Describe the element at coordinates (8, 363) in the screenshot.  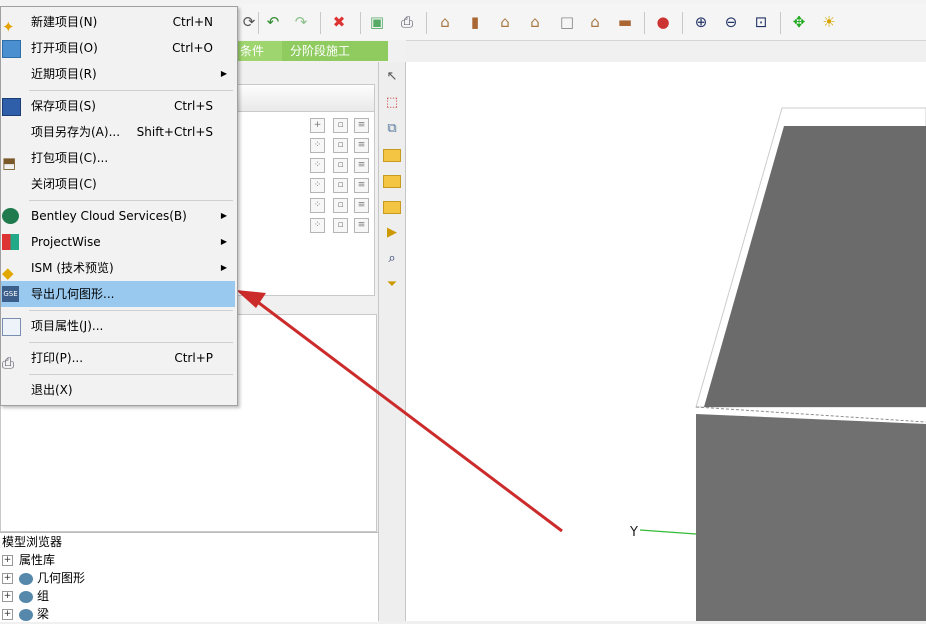
I see `print-icon: ⎙` at that location.